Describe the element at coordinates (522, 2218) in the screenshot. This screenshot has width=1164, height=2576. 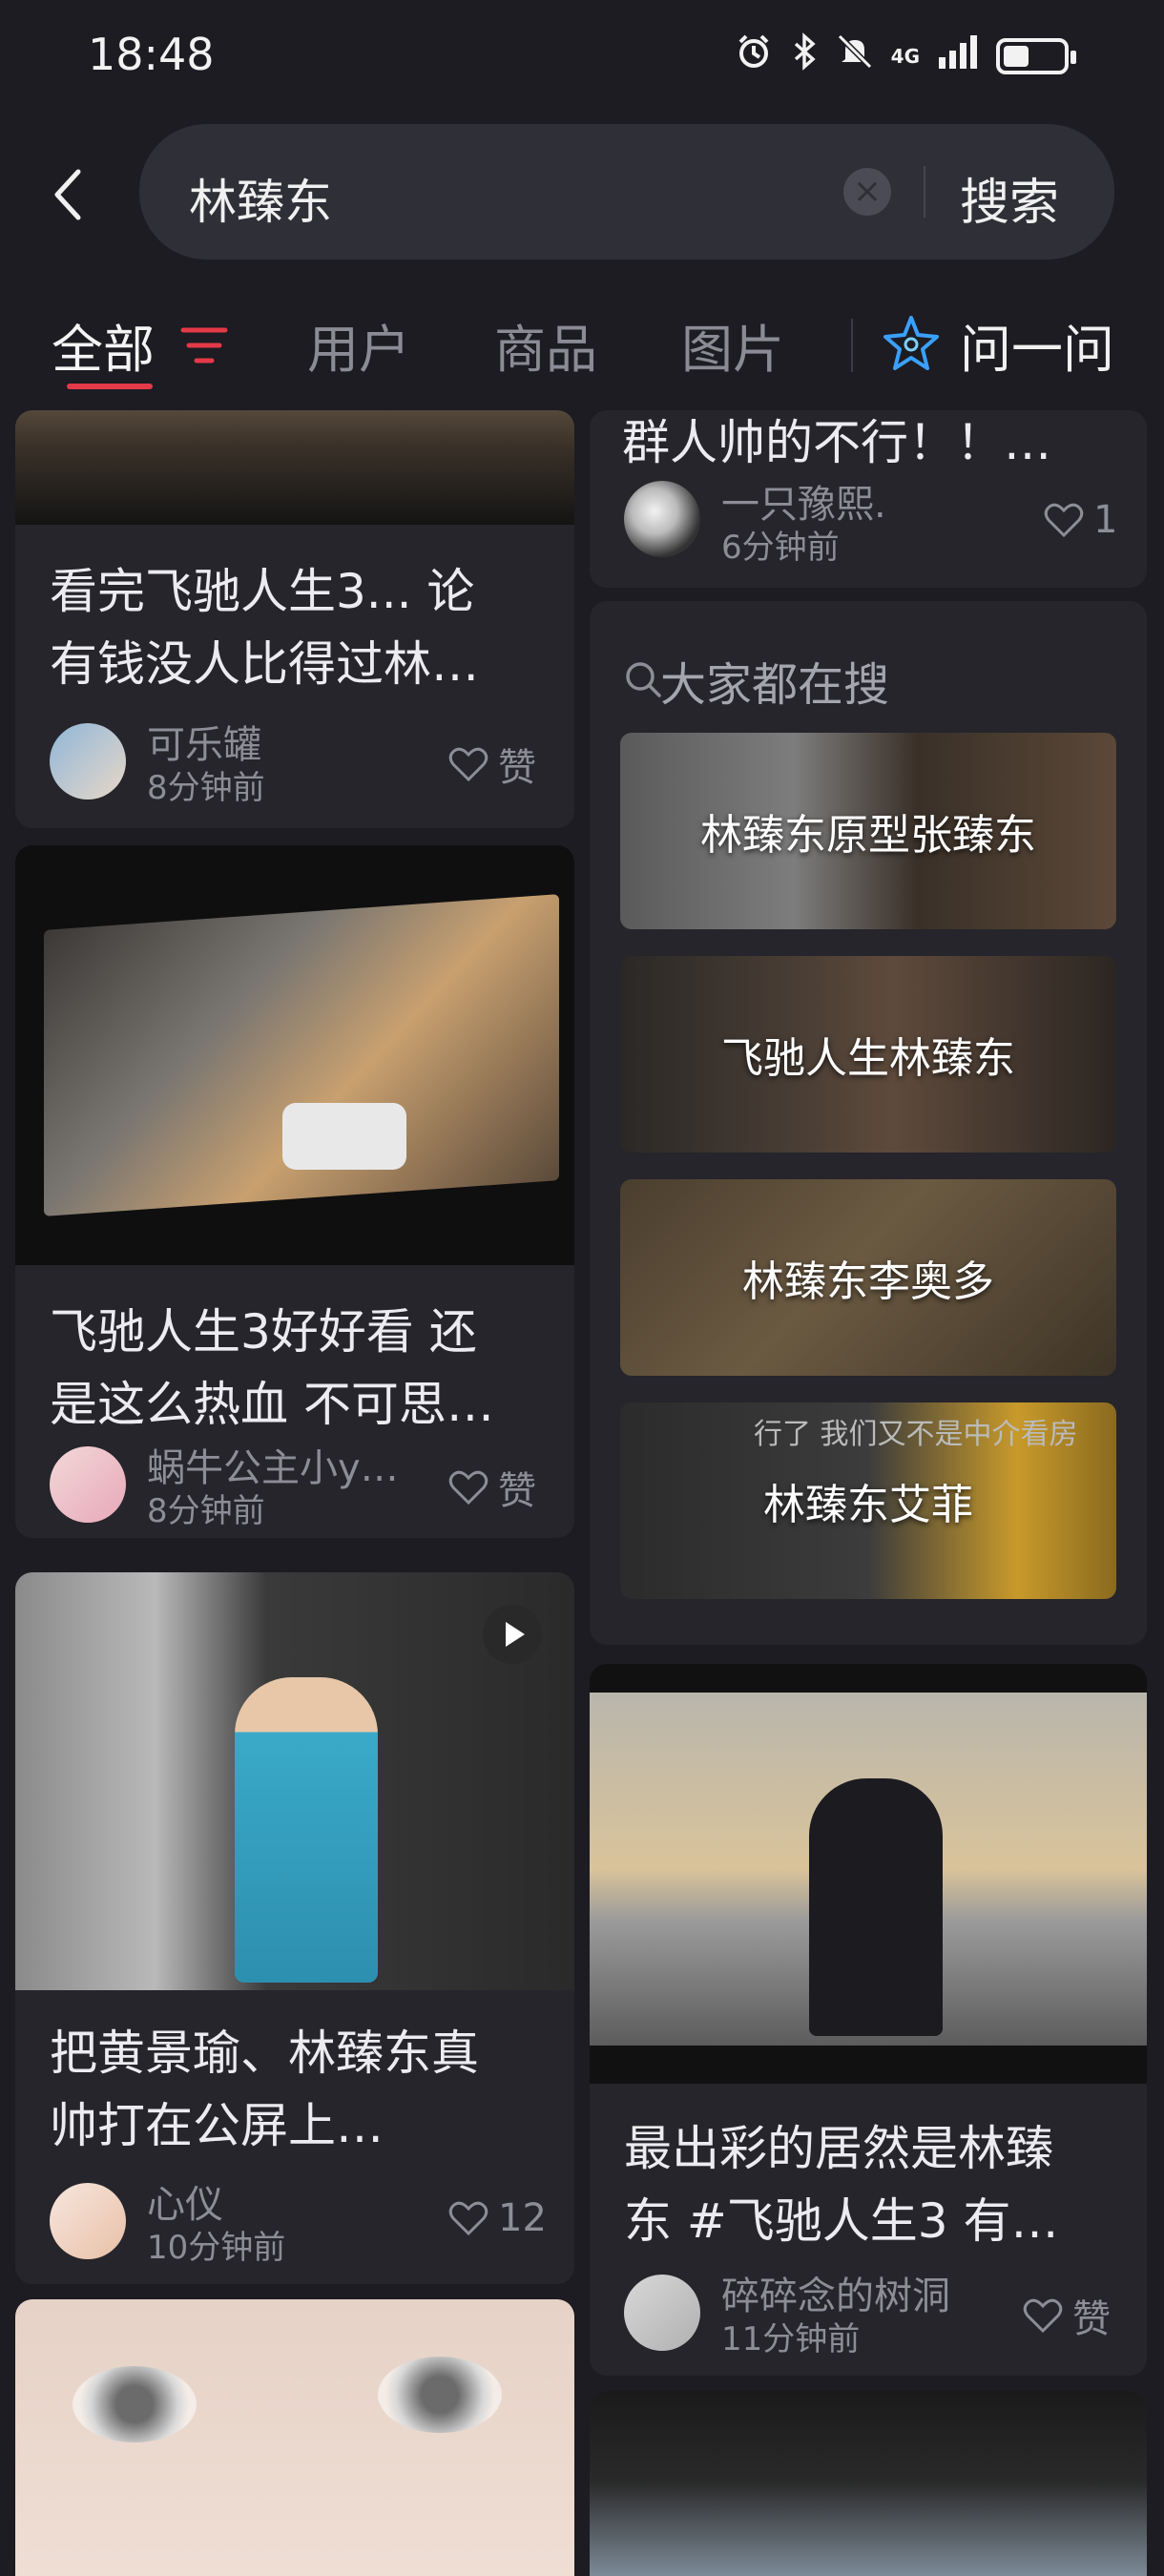
I see `like-count: 12` at that location.